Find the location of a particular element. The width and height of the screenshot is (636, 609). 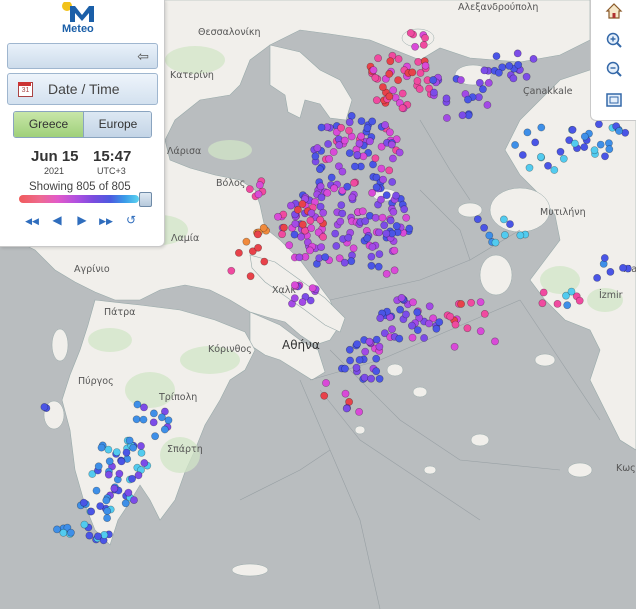

tab-greece: Greece is located at coordinates (48, 124).